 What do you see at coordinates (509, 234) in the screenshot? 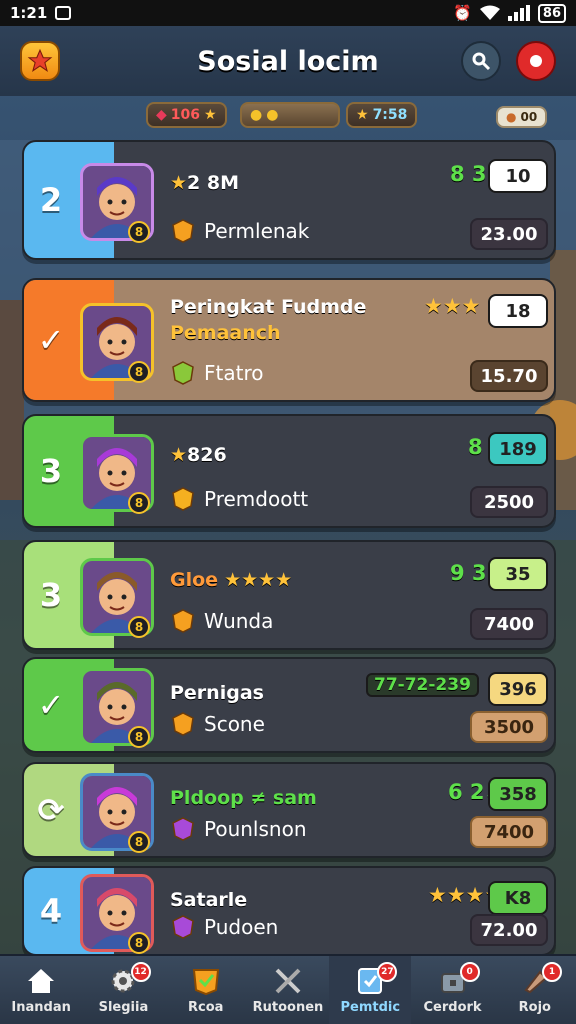
I see `player-score: 23.00` at bounding box center [509, 234].